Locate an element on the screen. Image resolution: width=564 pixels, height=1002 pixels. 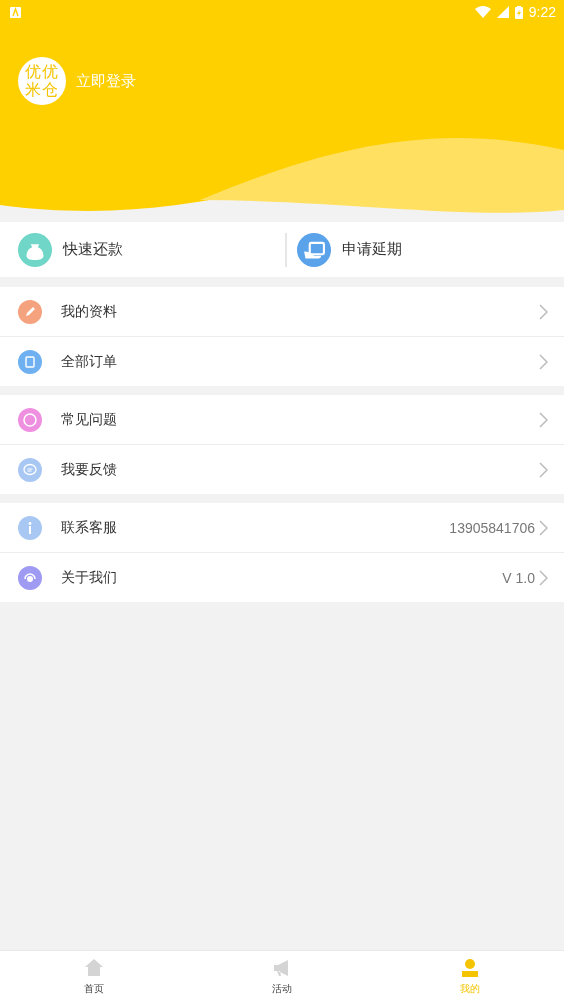
person-icon is located at coordinates (470, 968).